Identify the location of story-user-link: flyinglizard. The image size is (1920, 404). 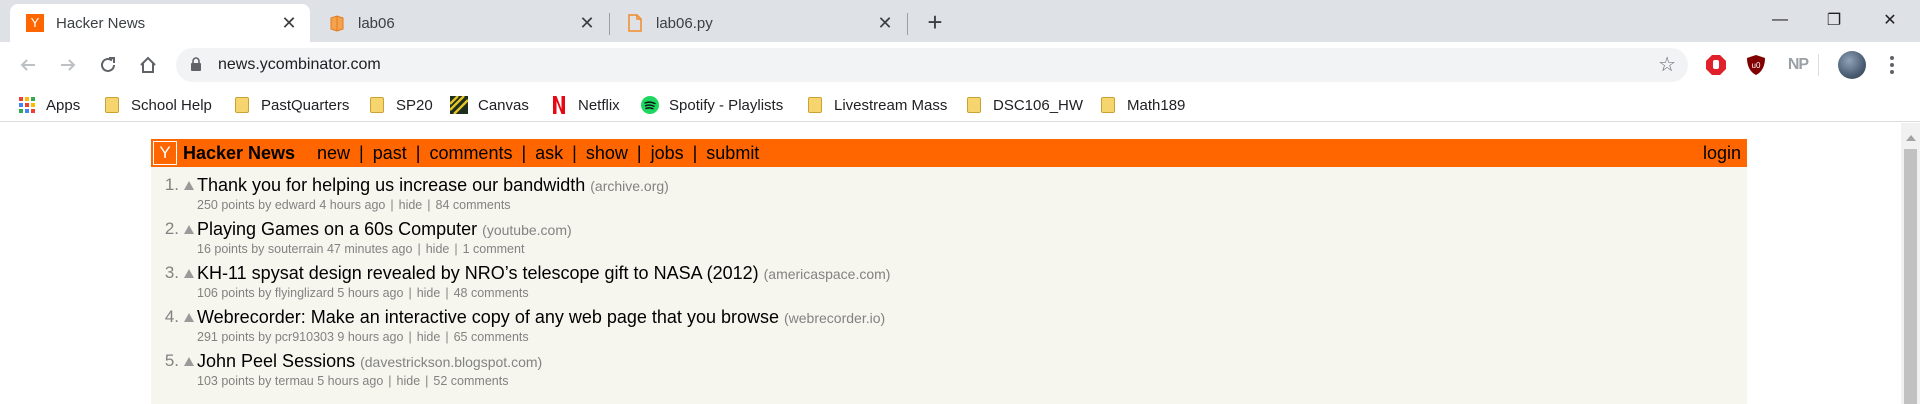
(304, 293).